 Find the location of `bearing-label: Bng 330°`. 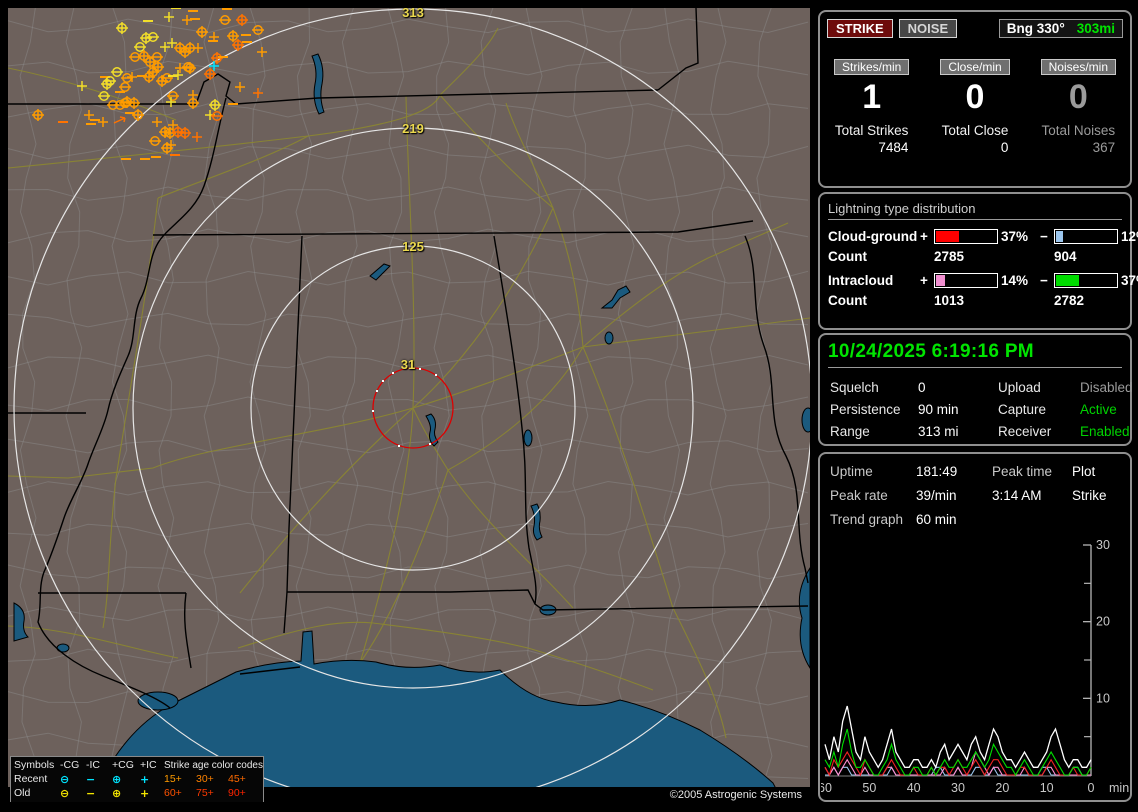

bearing-label: Bng 330° is located at coordinates (1035, 28).